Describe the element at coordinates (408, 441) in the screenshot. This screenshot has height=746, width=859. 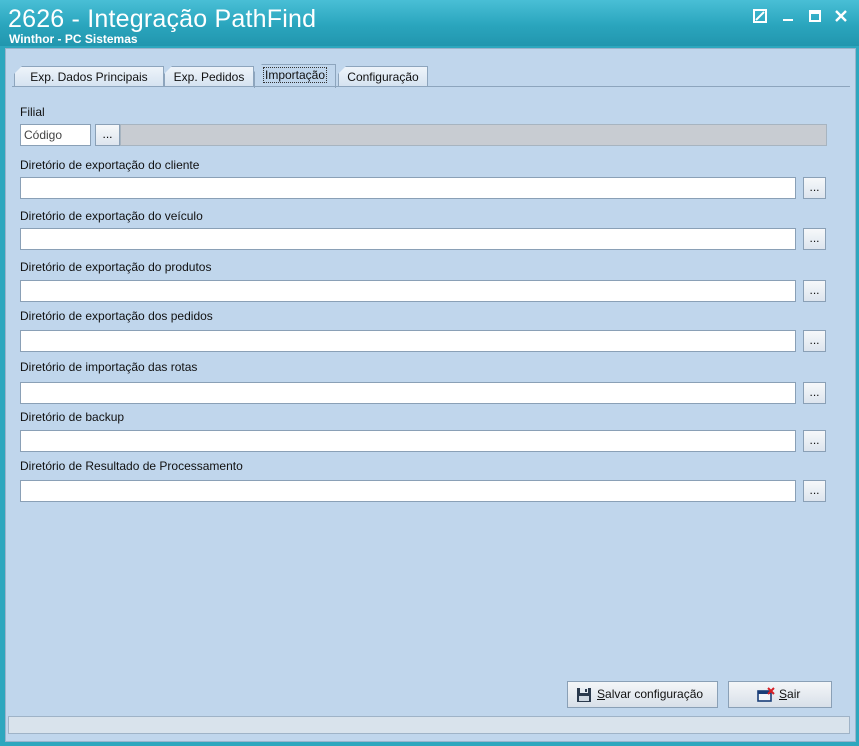
I see `dir-backup-input` at that location.